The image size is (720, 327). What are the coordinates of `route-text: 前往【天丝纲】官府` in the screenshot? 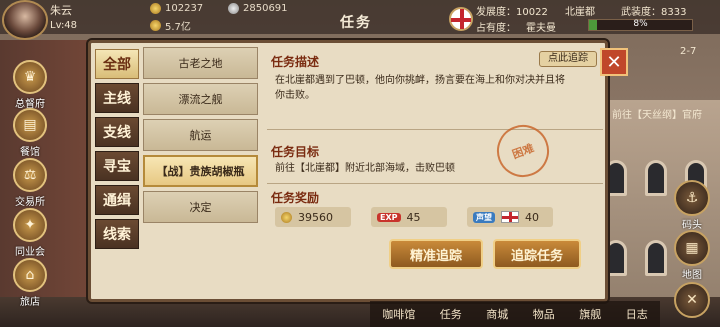 It's located at (657, 115).